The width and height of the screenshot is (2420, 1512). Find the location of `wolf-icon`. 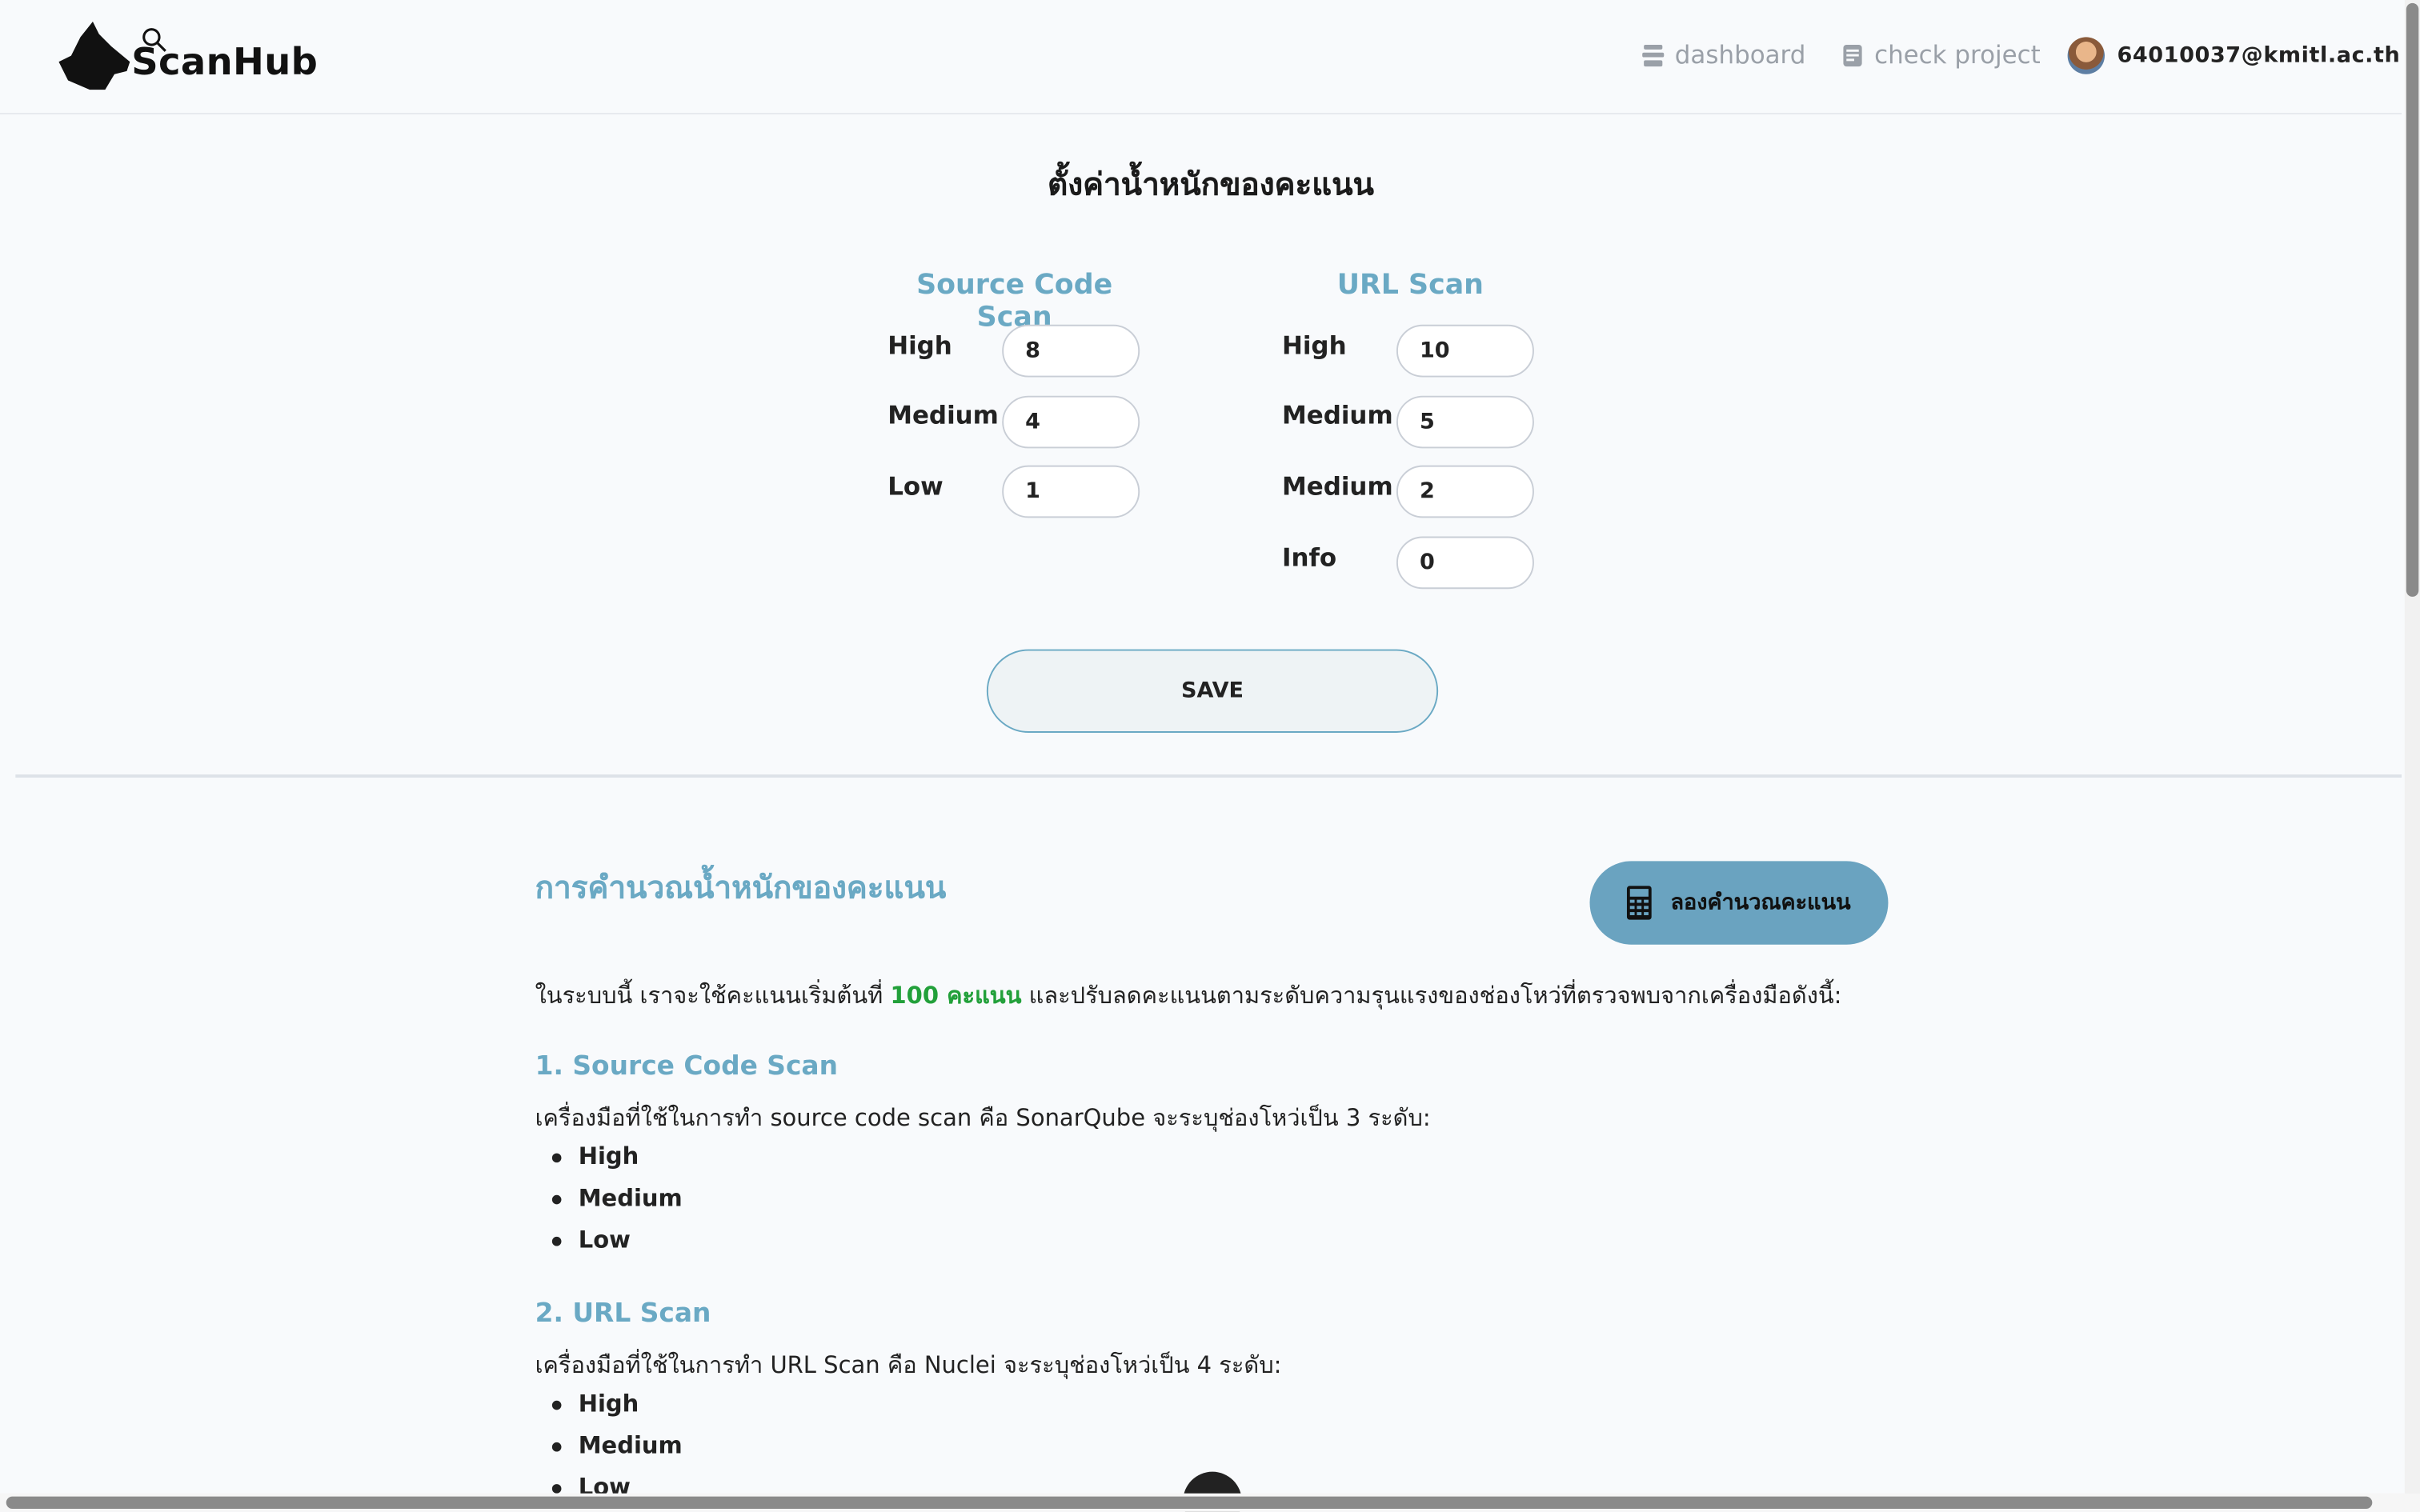

wolf-icon is located at coordinates (94, 56).